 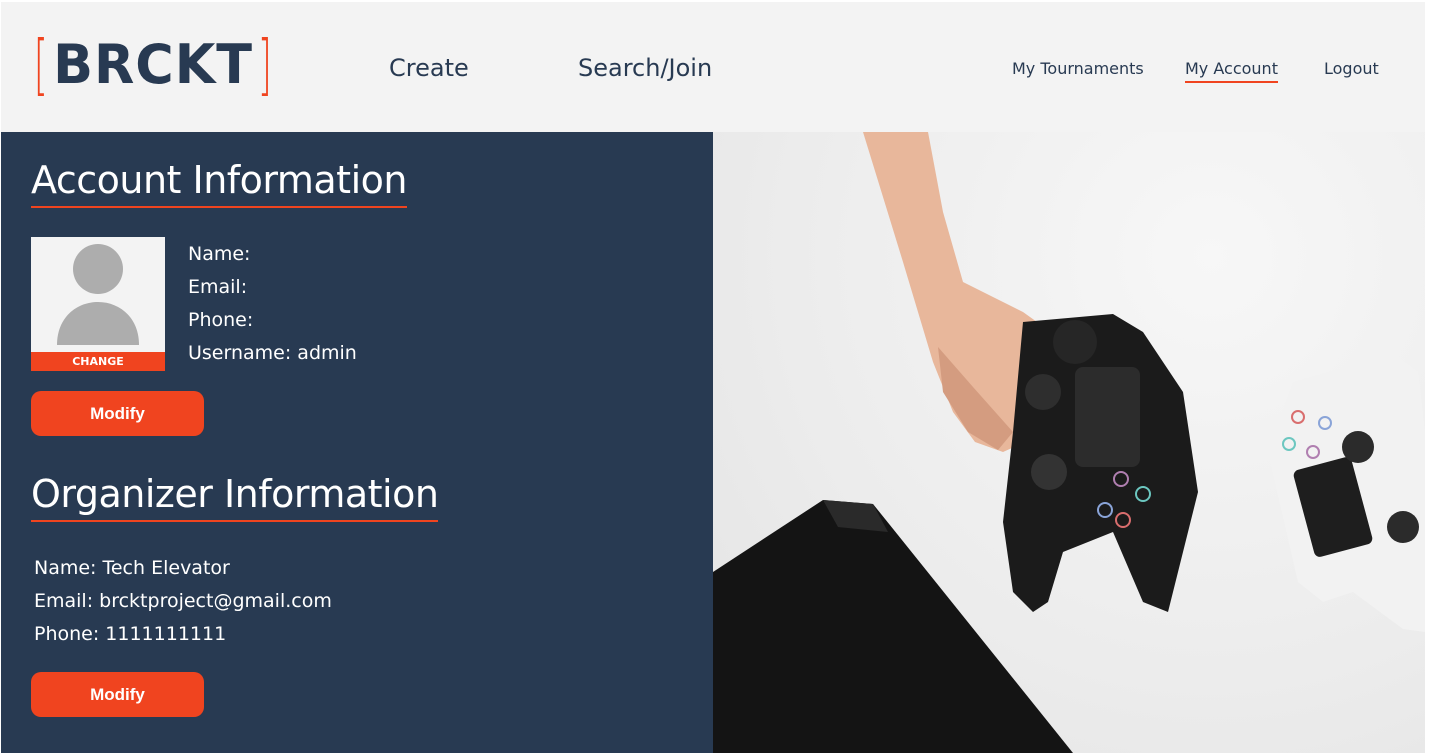 I want to click on nav-my-account: My Account, so click(x=1231, y=71).